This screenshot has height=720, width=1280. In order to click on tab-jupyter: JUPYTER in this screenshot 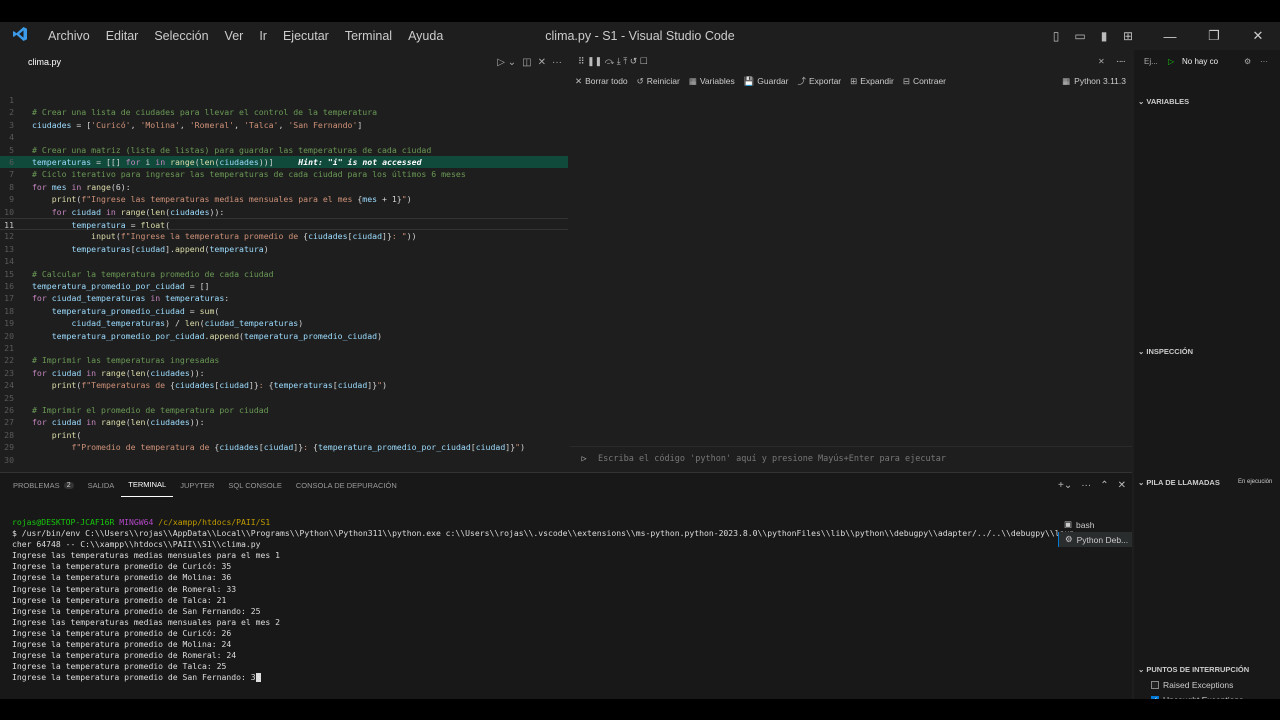, I will do `click(197, 485)`.